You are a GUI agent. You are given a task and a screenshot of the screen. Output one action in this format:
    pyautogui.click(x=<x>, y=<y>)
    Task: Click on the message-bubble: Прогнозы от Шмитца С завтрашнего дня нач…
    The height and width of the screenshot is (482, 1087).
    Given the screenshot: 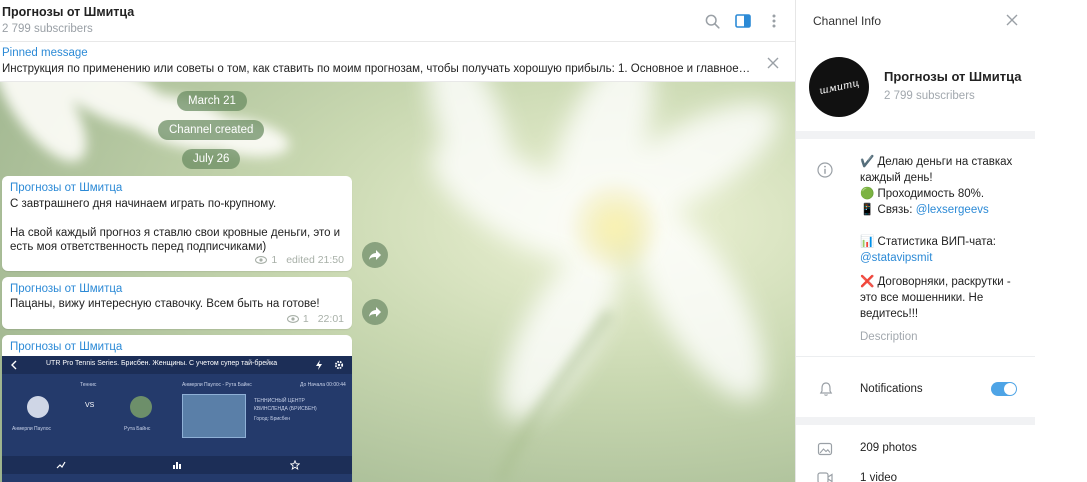 What is the action you would take?
    pyautogui.click(x=177, y=223)
    